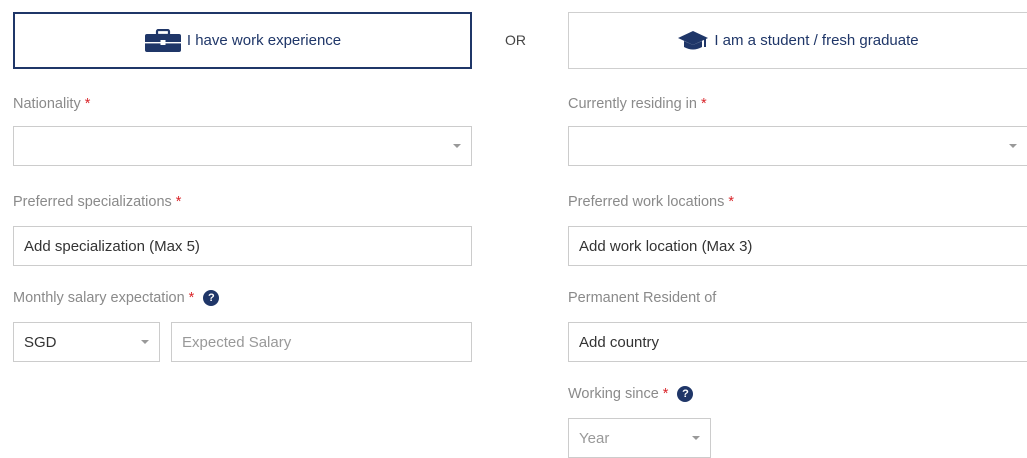 The width and height of the screenshot is (1027, 458). I want to click on permanent-resident-label: Permanent Resident of, so click(642, 298).